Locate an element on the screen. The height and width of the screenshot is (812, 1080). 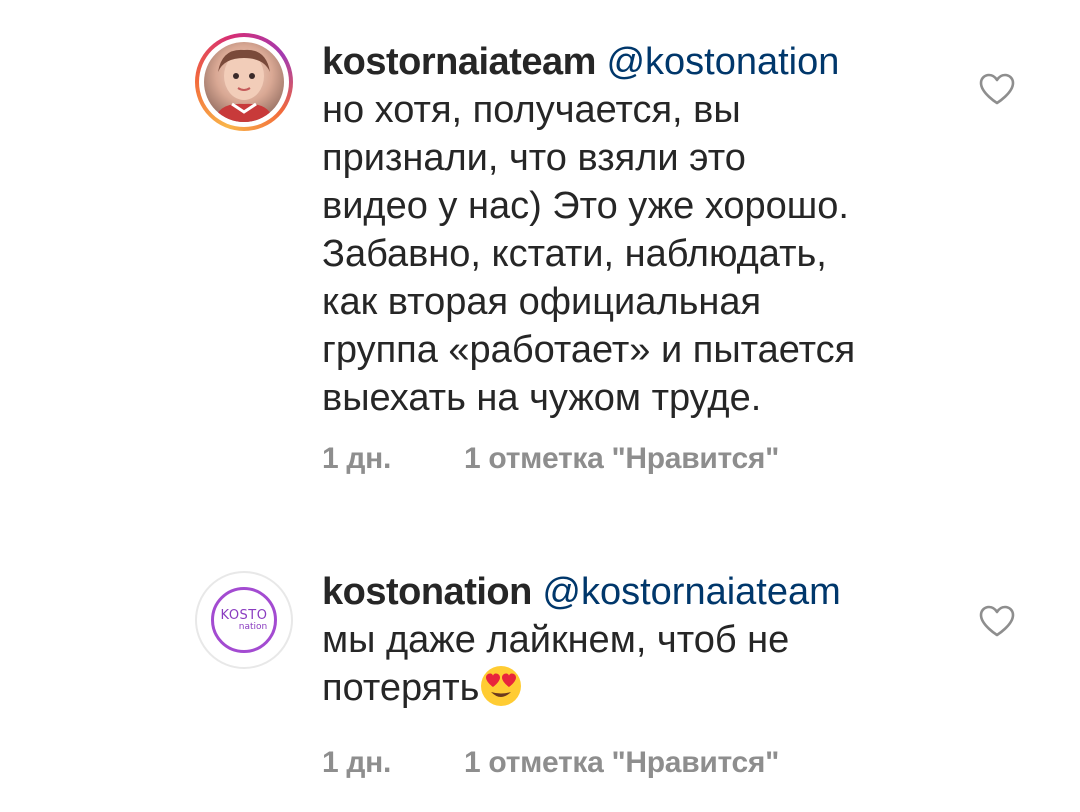
username-link: kostonation is located at coordinates (427, 592).